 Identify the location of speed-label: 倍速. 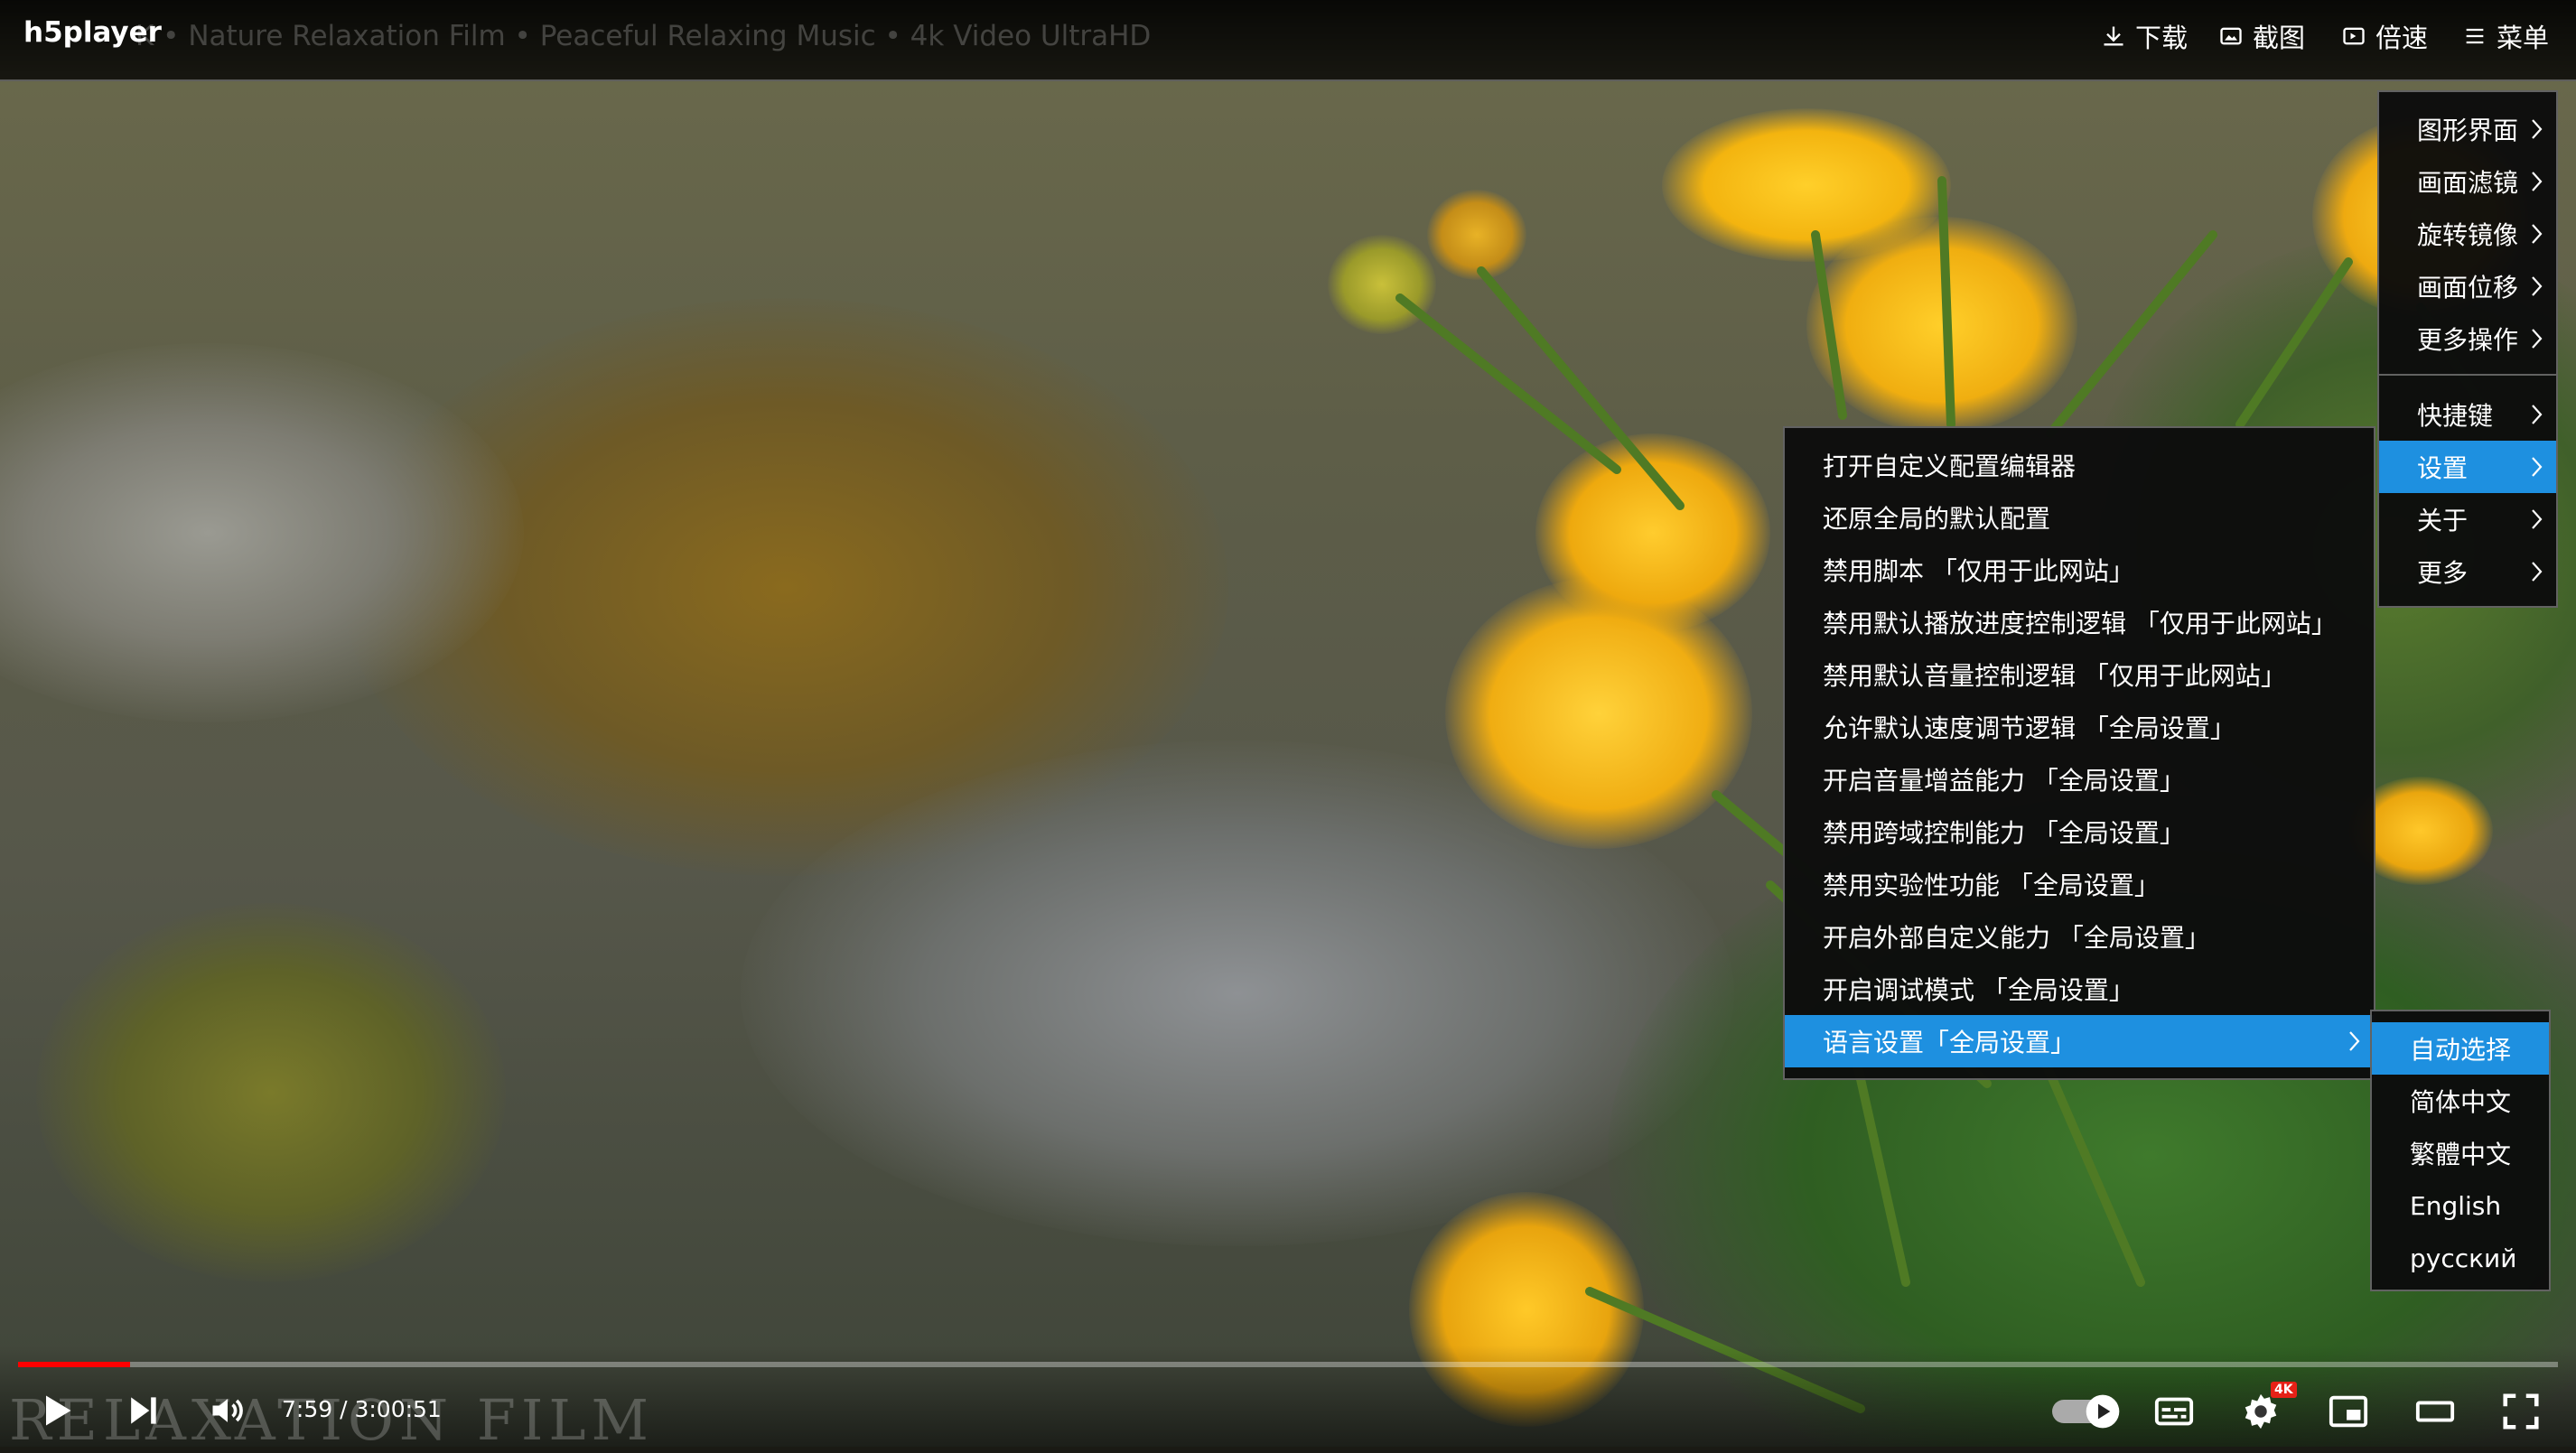
(2402, 38).